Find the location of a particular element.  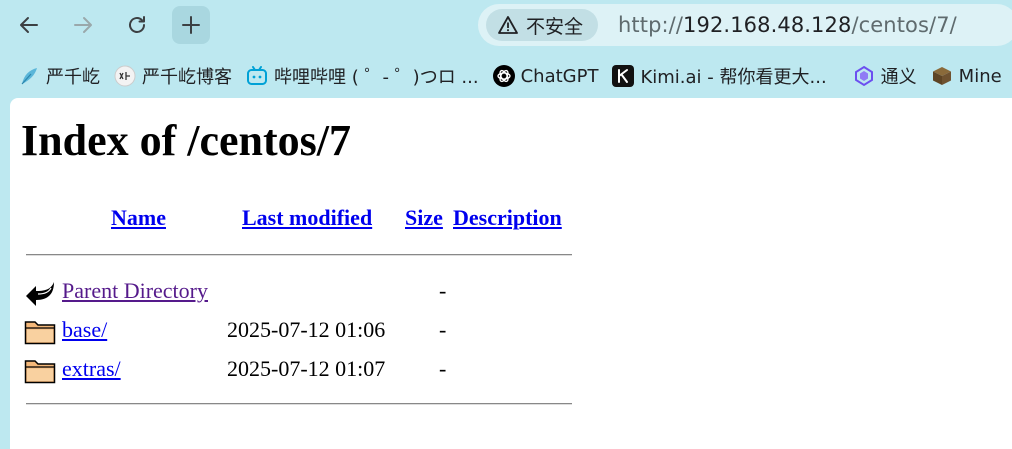

browser-toolbar: 不安全 http://192.168.48.128/centos/7/ is located at coordinates (506, 26).